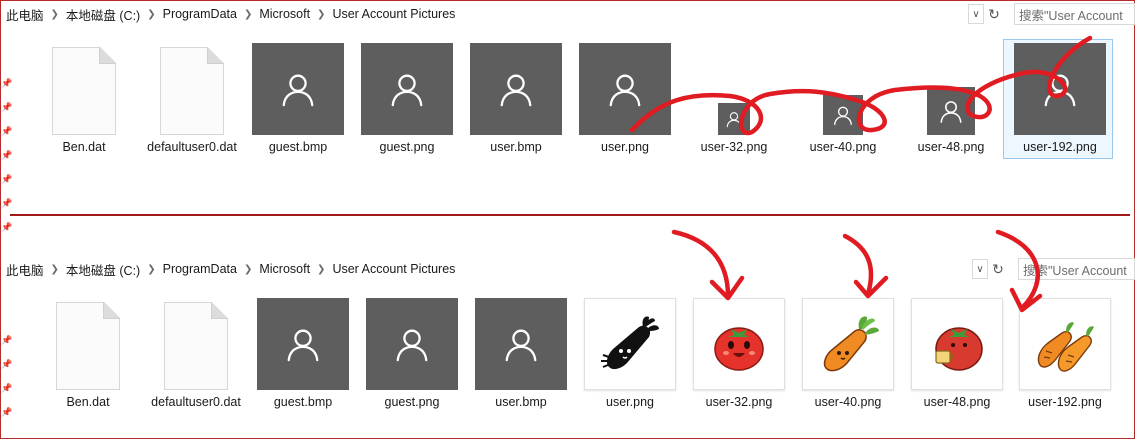 Image resolution: width=1135 pixels, height=439 pixels. Describe the element at coordinates (739, 344) in the screenshot. I see `tomato-icon` at that location.